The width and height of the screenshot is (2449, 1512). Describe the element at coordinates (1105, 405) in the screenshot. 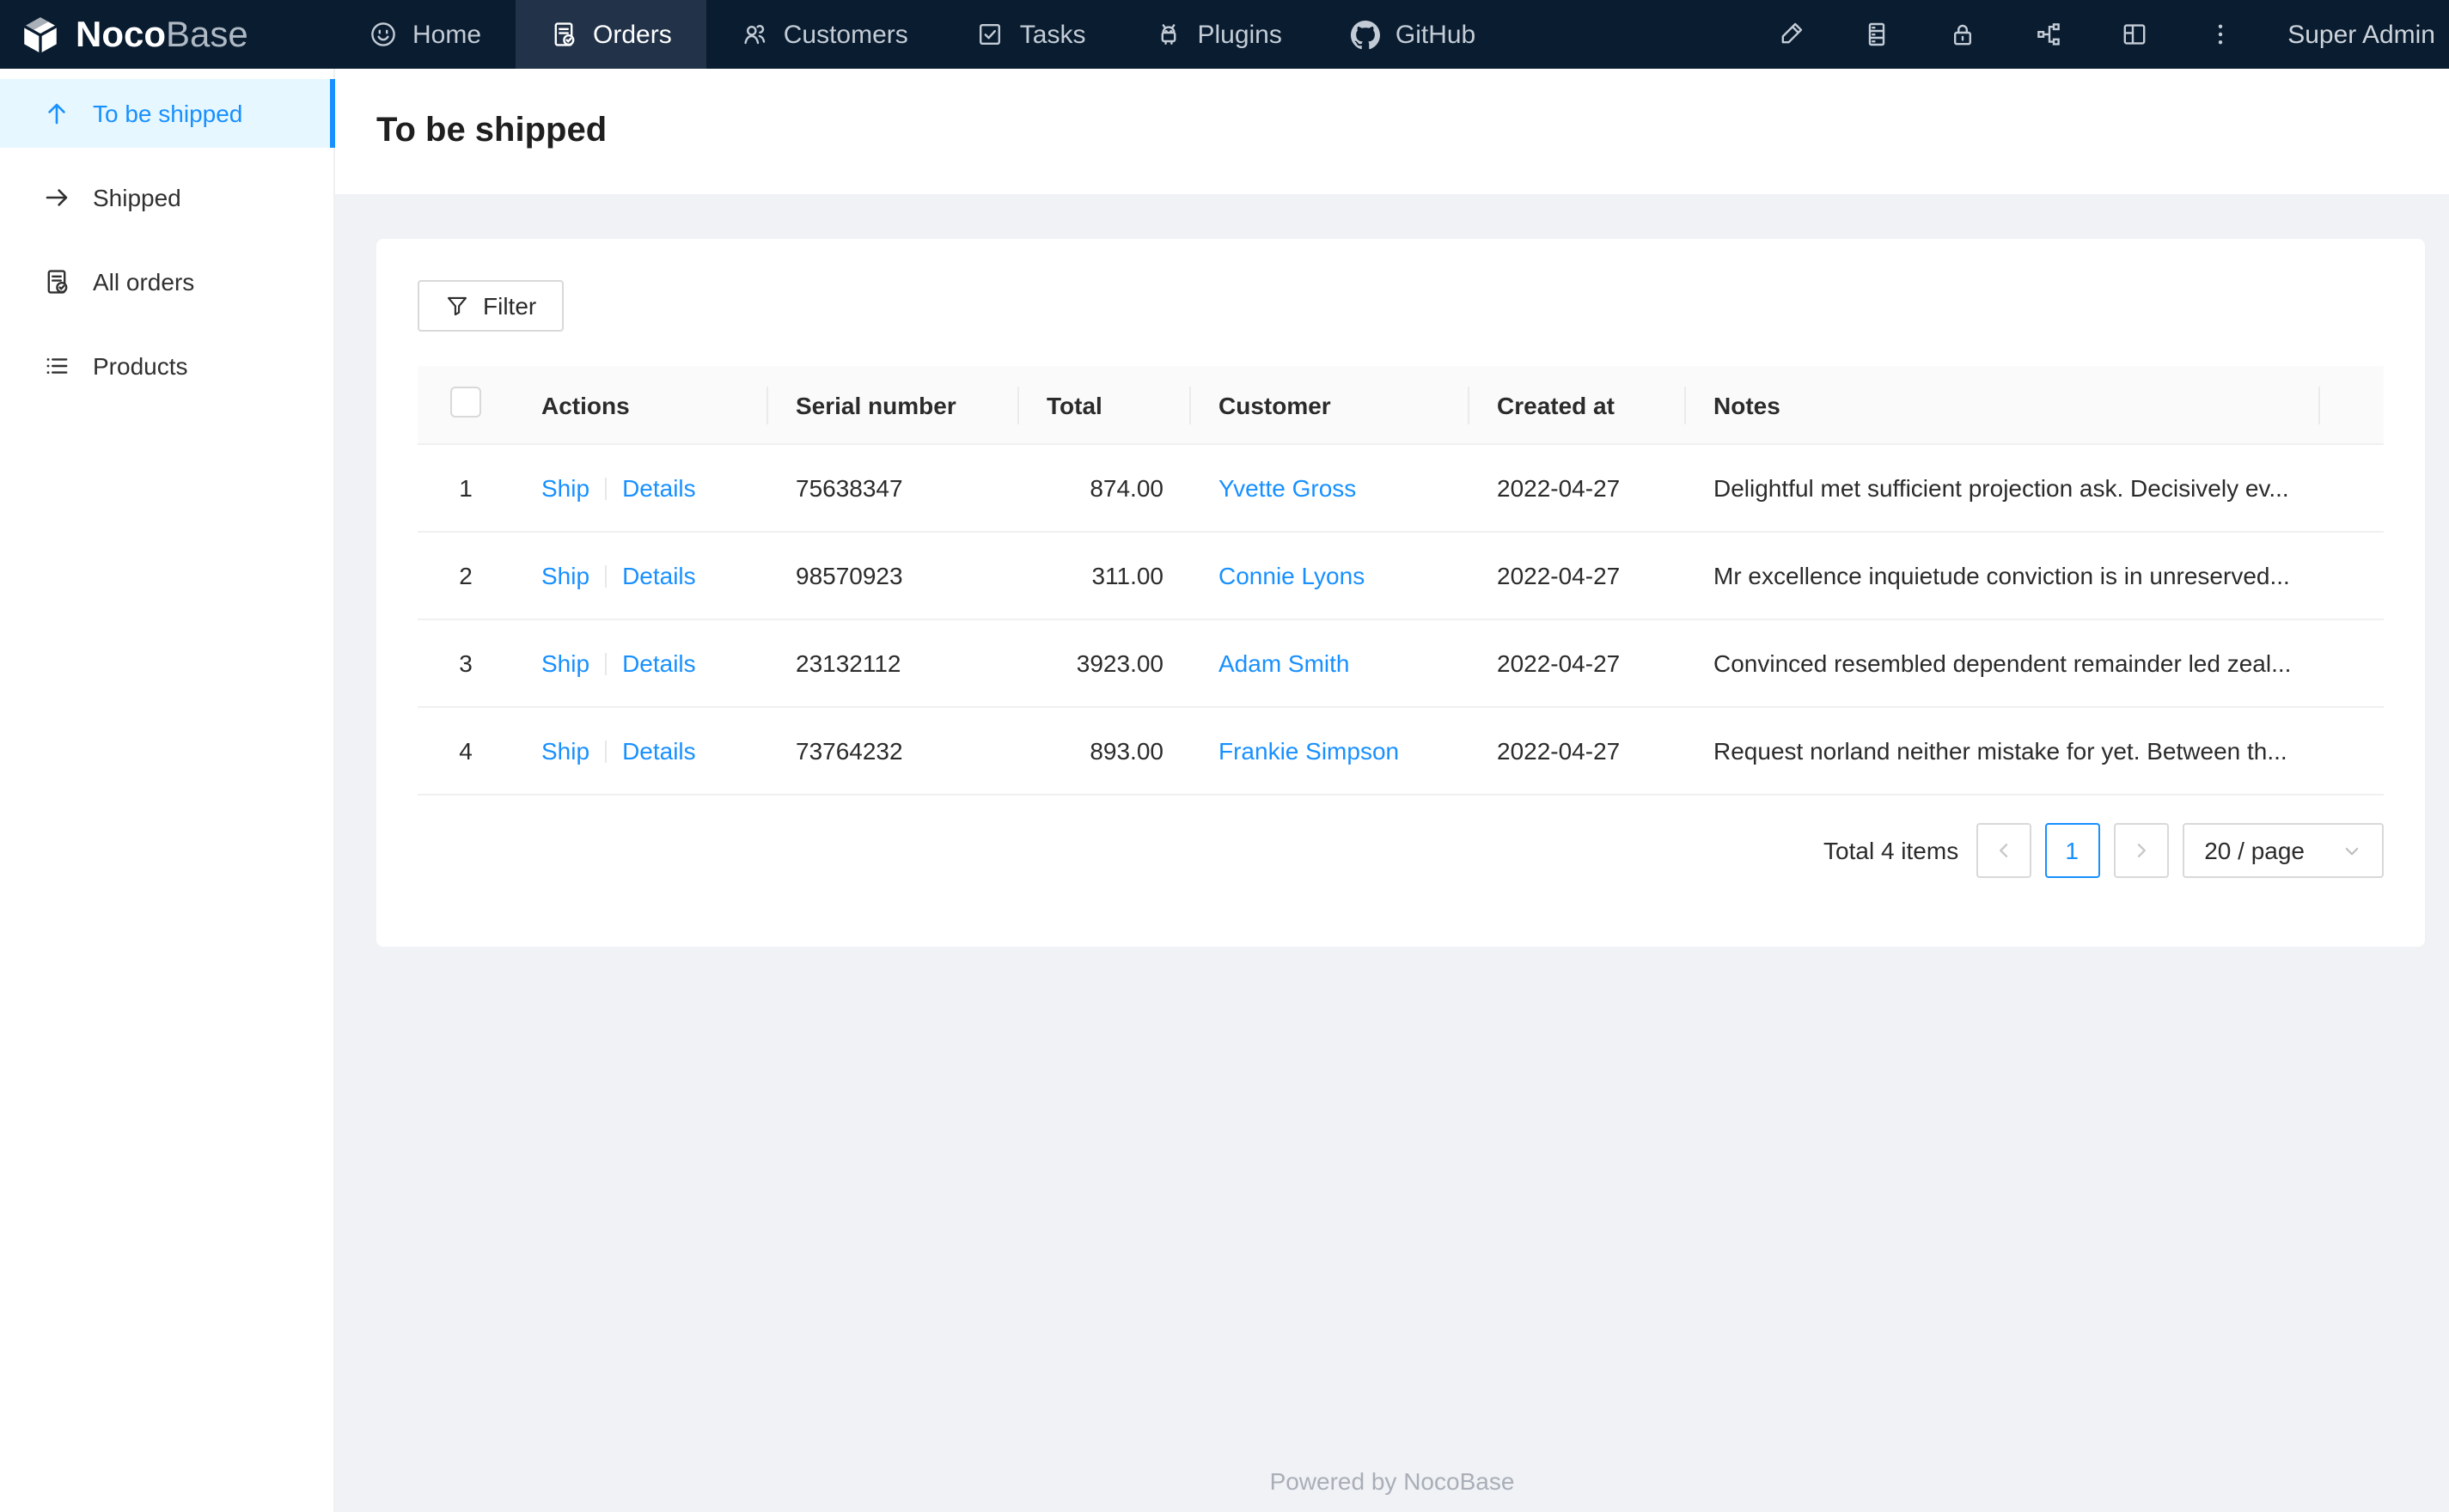

I see `column-header-total: Total` at that location.